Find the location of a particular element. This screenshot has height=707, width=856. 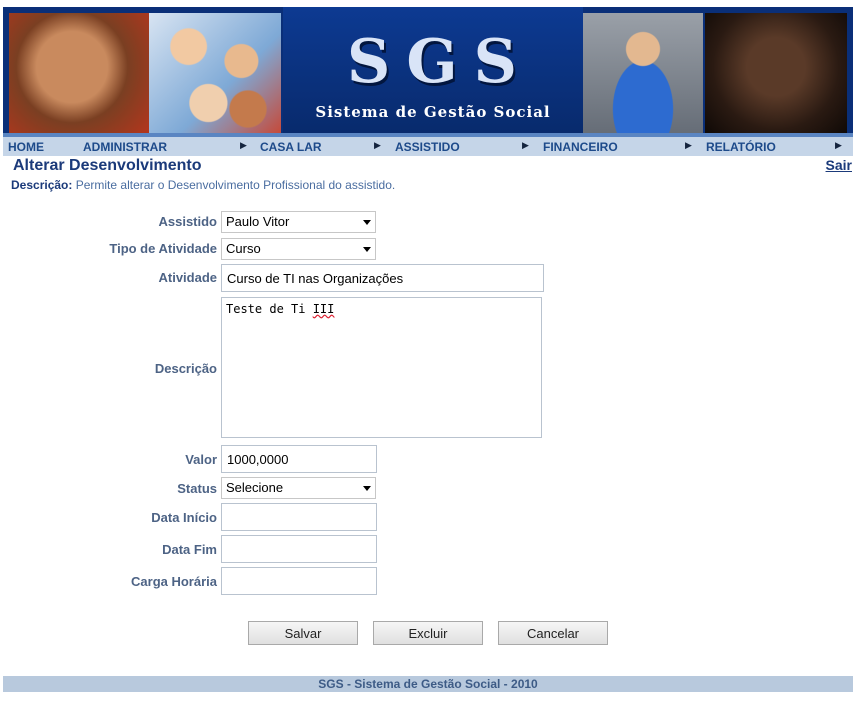

descricao-label: Descrição is located at coordinates (185, 368).